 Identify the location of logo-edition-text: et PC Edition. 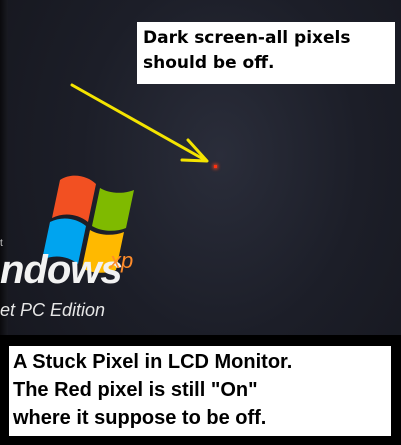
(53, 310).